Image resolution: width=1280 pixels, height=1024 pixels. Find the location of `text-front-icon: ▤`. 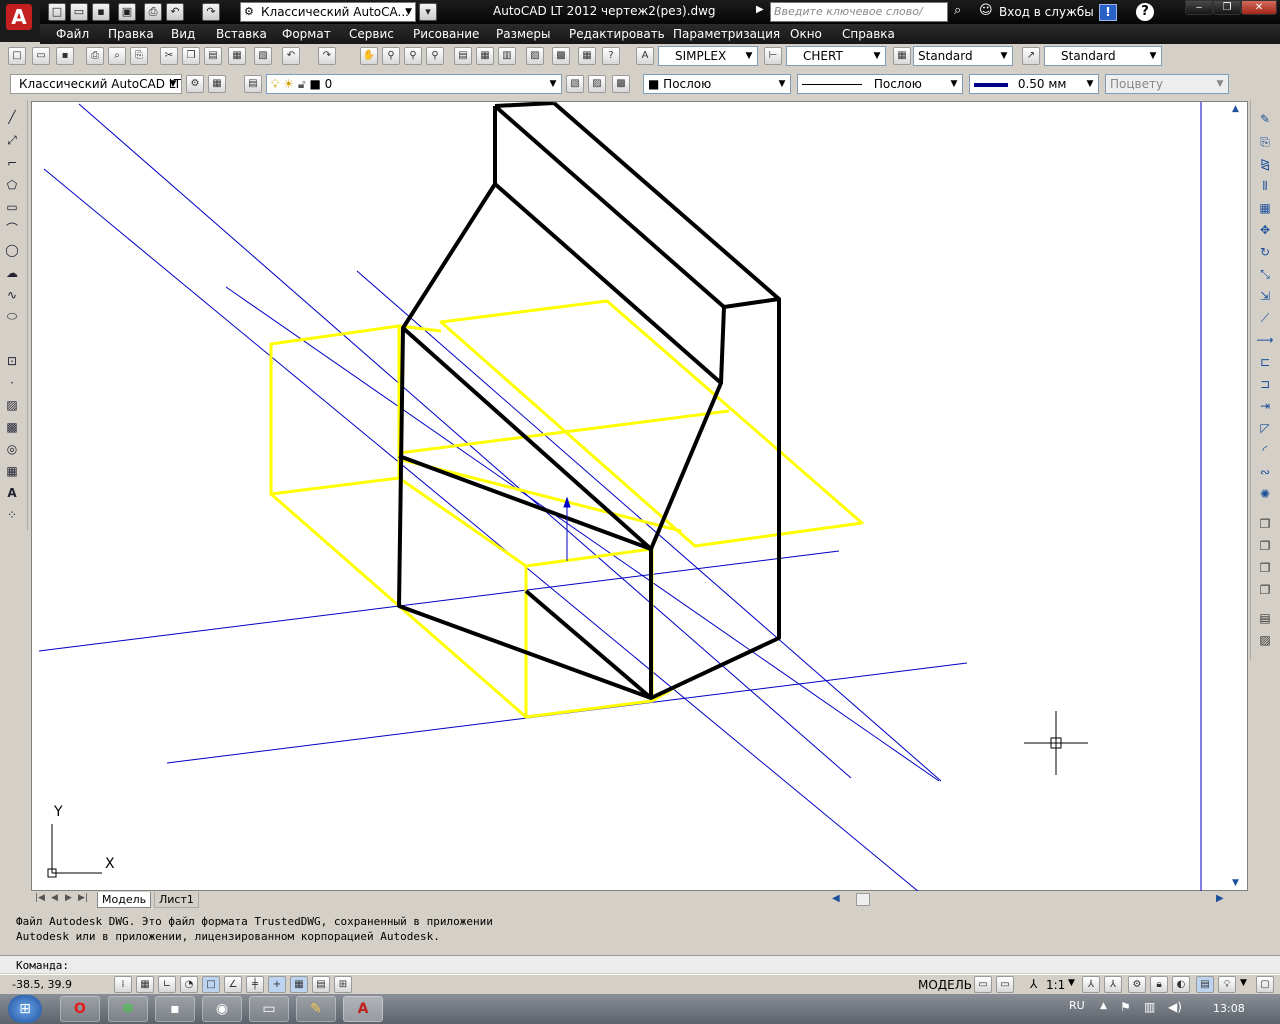

text-front-icon: ▤ is located at coordinates (1265, 618).